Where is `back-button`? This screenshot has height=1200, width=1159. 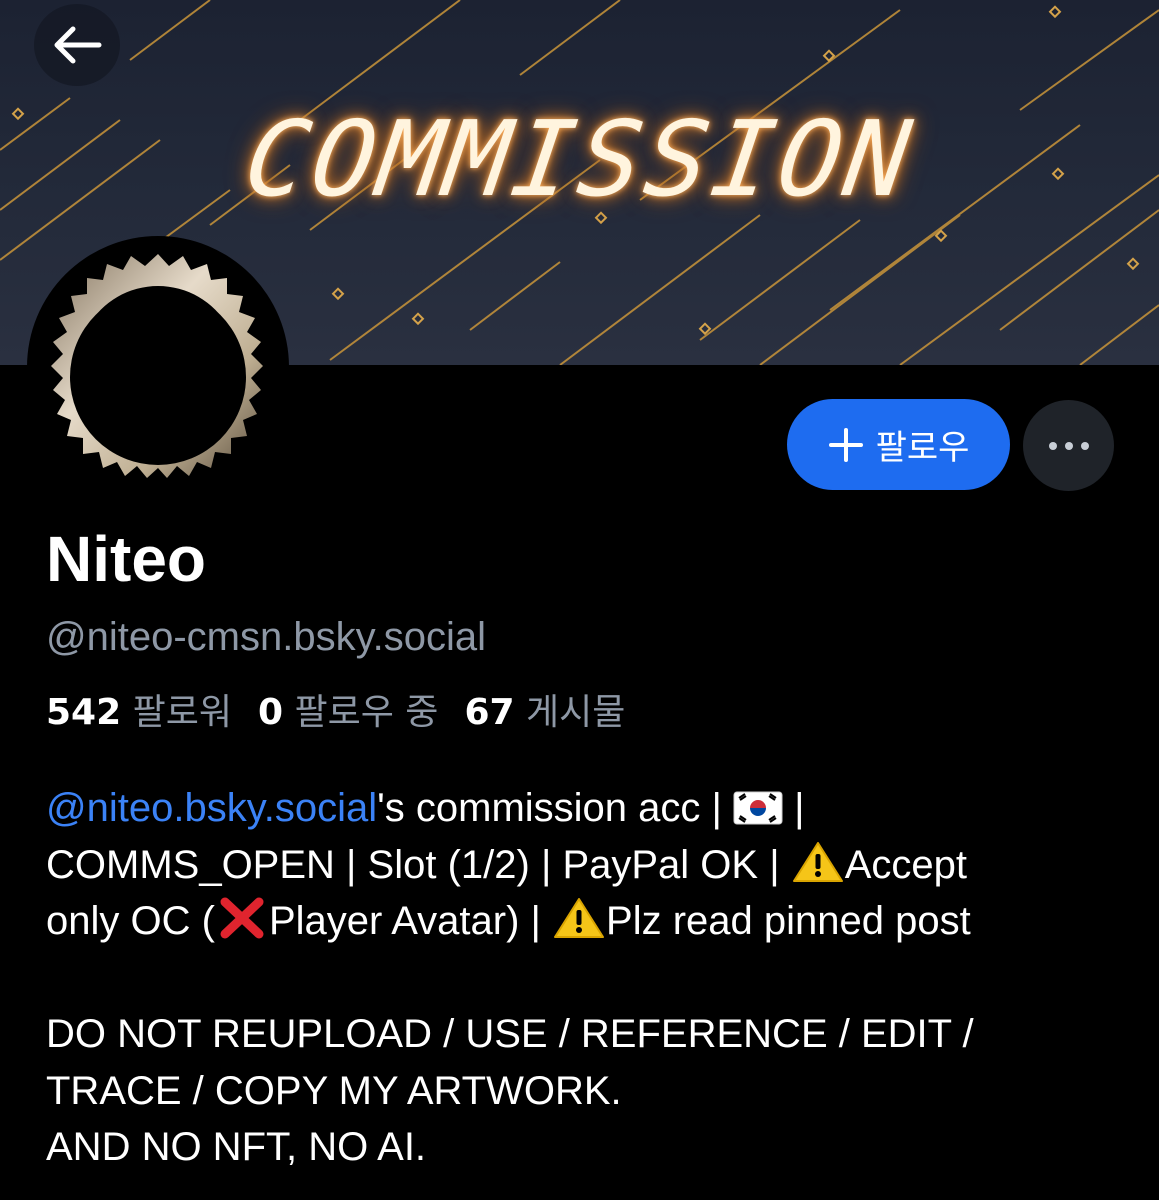 back-button is located at coordinates (77, 45).